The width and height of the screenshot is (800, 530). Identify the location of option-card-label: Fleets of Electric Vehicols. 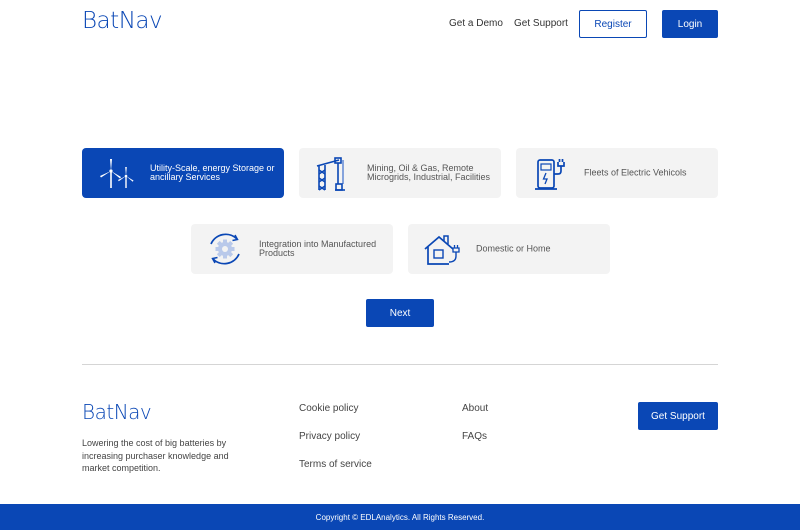
(635, 172).